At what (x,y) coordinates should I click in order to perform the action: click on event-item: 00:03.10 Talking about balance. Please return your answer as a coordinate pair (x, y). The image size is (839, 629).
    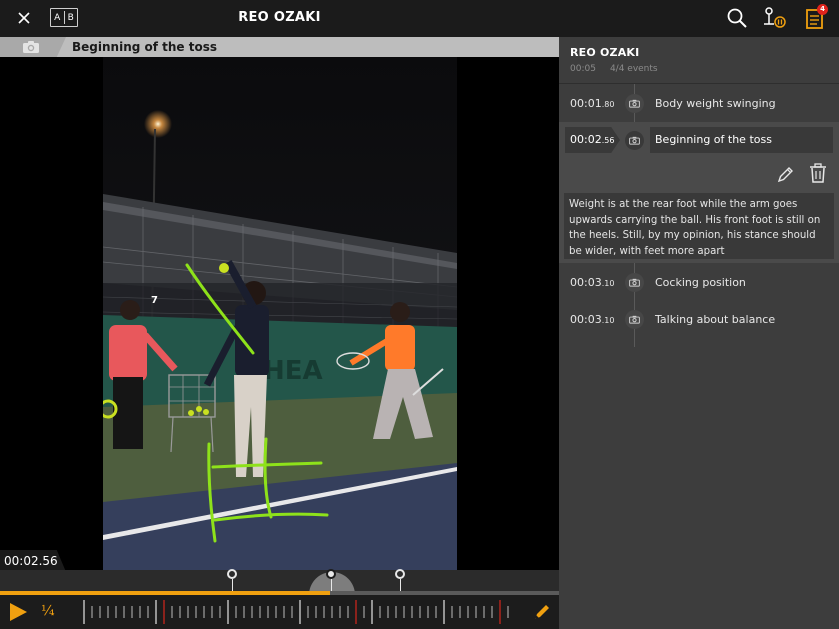
    Looking at the image, I should click on (699, 320).